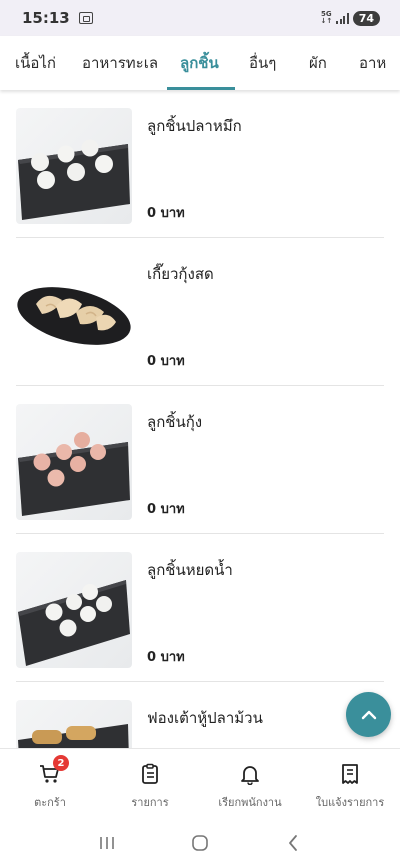 The image size is (400, 867). Describe the element at coordinates (150, 774) in the screenshot. I see `clipboard-icon` at that location.